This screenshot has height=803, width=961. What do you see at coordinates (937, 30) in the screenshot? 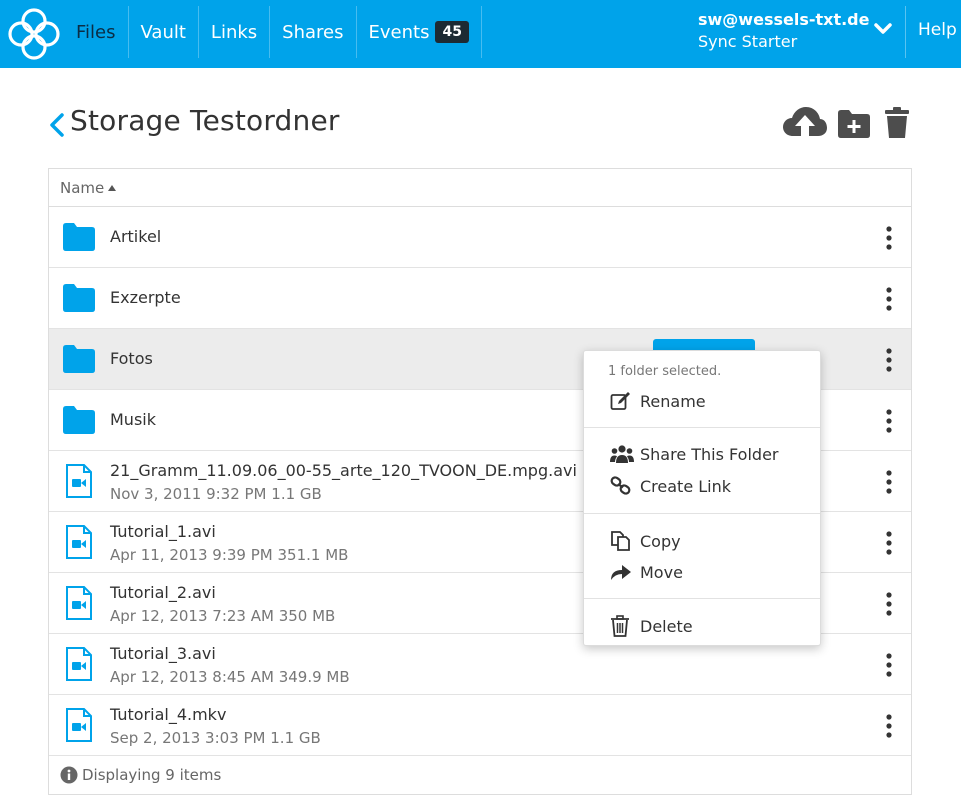
I see `help-link: Help` at bounding box center [937, 30].